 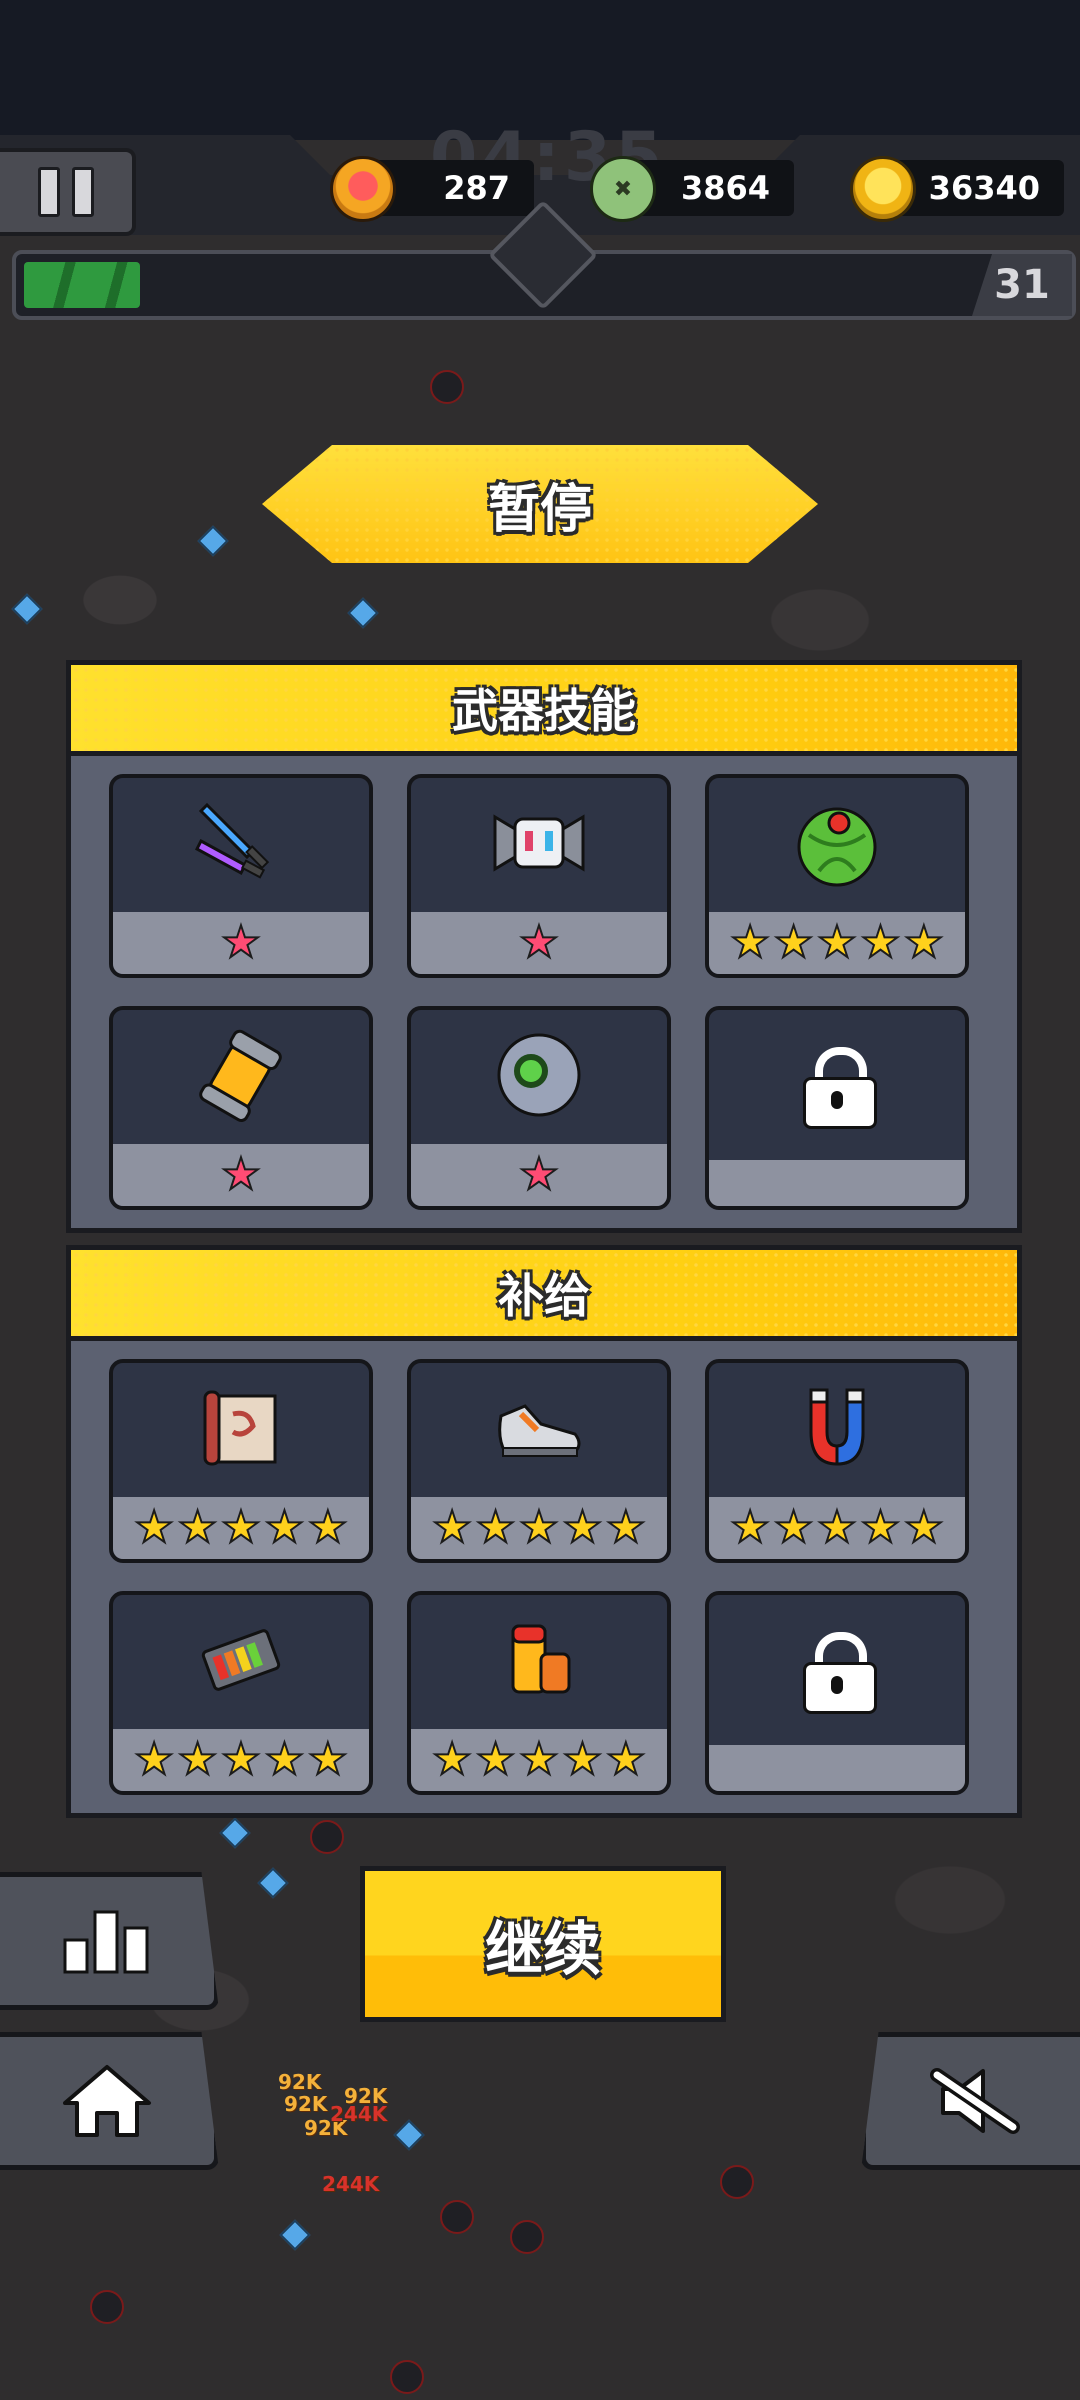 What do you see at coordinates (725, 188) in the screenshot?
I see `kill-value: 3864` at bounding box center [725, 188].